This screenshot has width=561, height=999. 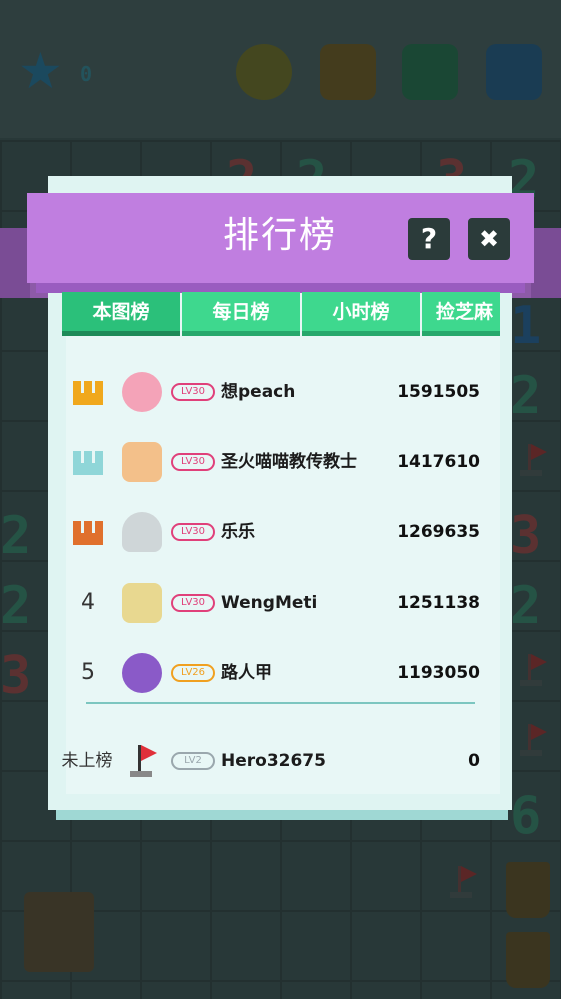 I want to click on flag-icon, so click(x=143, y=761).